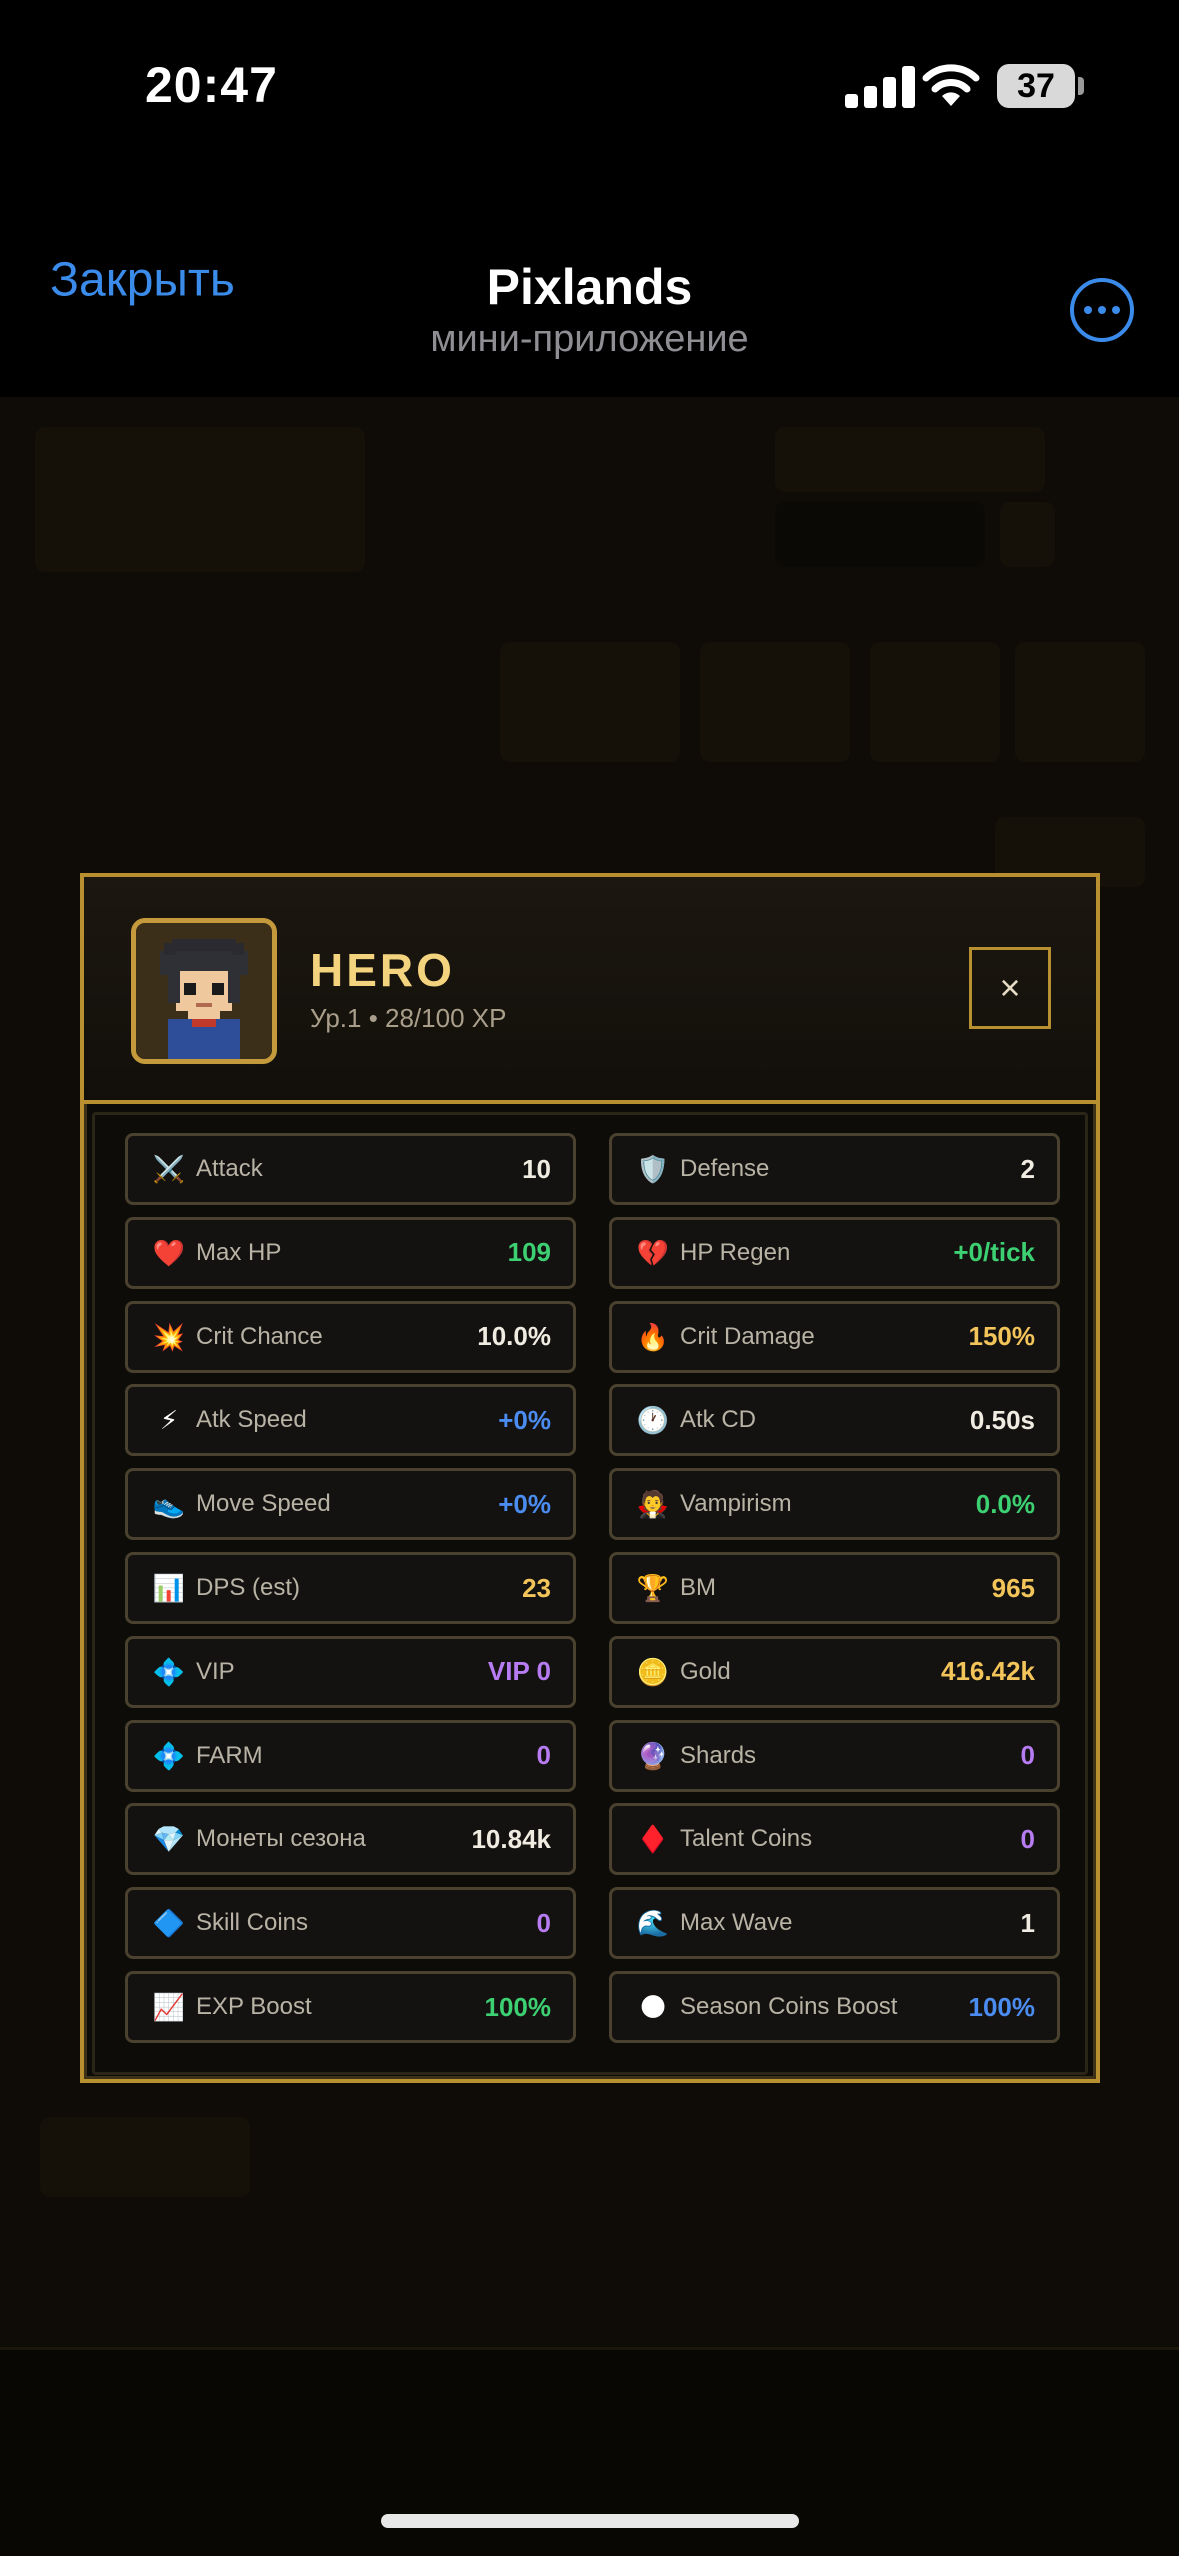 Image resolution: width=1179 pixels, height=2556 pixels. What do you see at coordinates (211, 85) in the screenshot?
I see `status-time: 20:47` at bounding box center [211, 85].